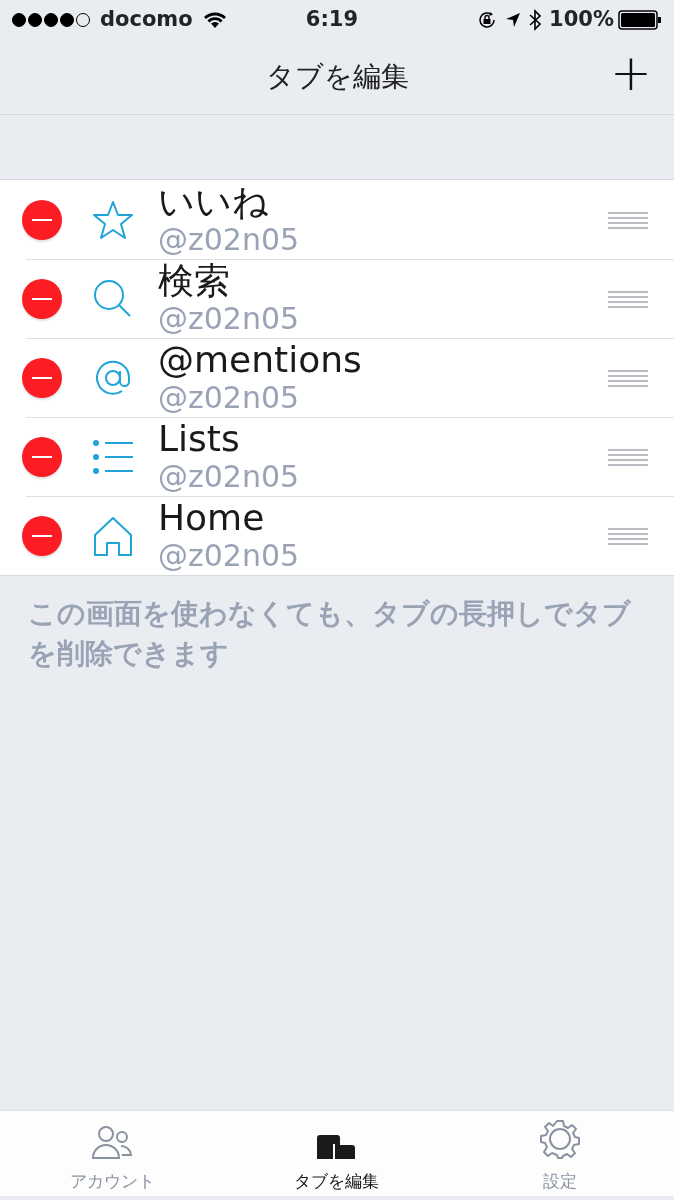 The width and height of the screenshot is (674, 1200). What do you see at coordinates (535, 20) in the screenshot?
I see `bluetooth-icon` at bounding box center [535, 20].